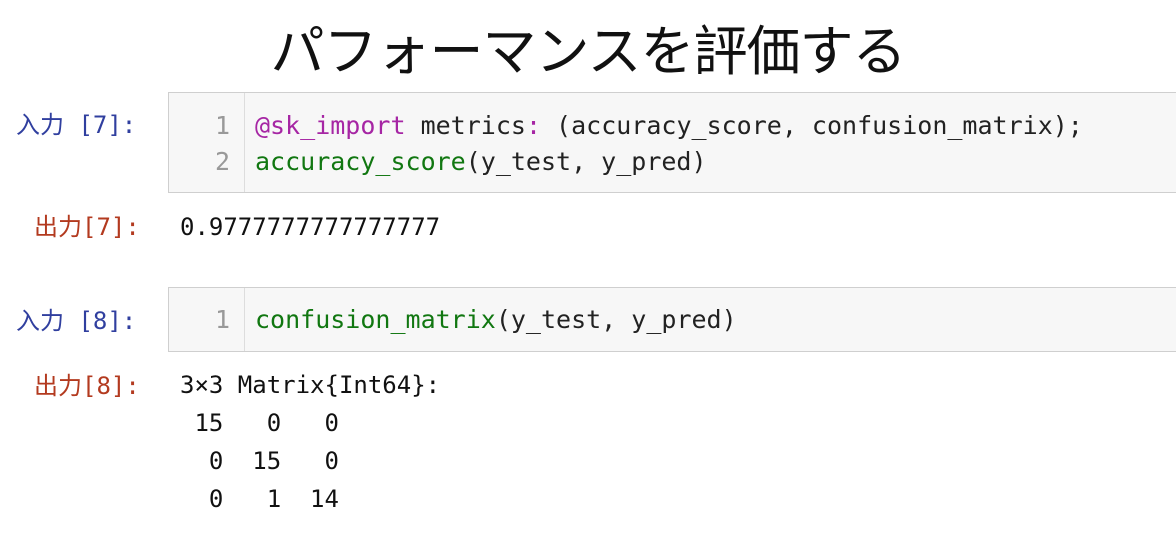 This screenshot has height=560, width=1176. What do you see at coordinates (310, 385) in the screenshot?
I see `output-line: 3×3 Matrix{Int64}:` at bounding box center [310, 385].